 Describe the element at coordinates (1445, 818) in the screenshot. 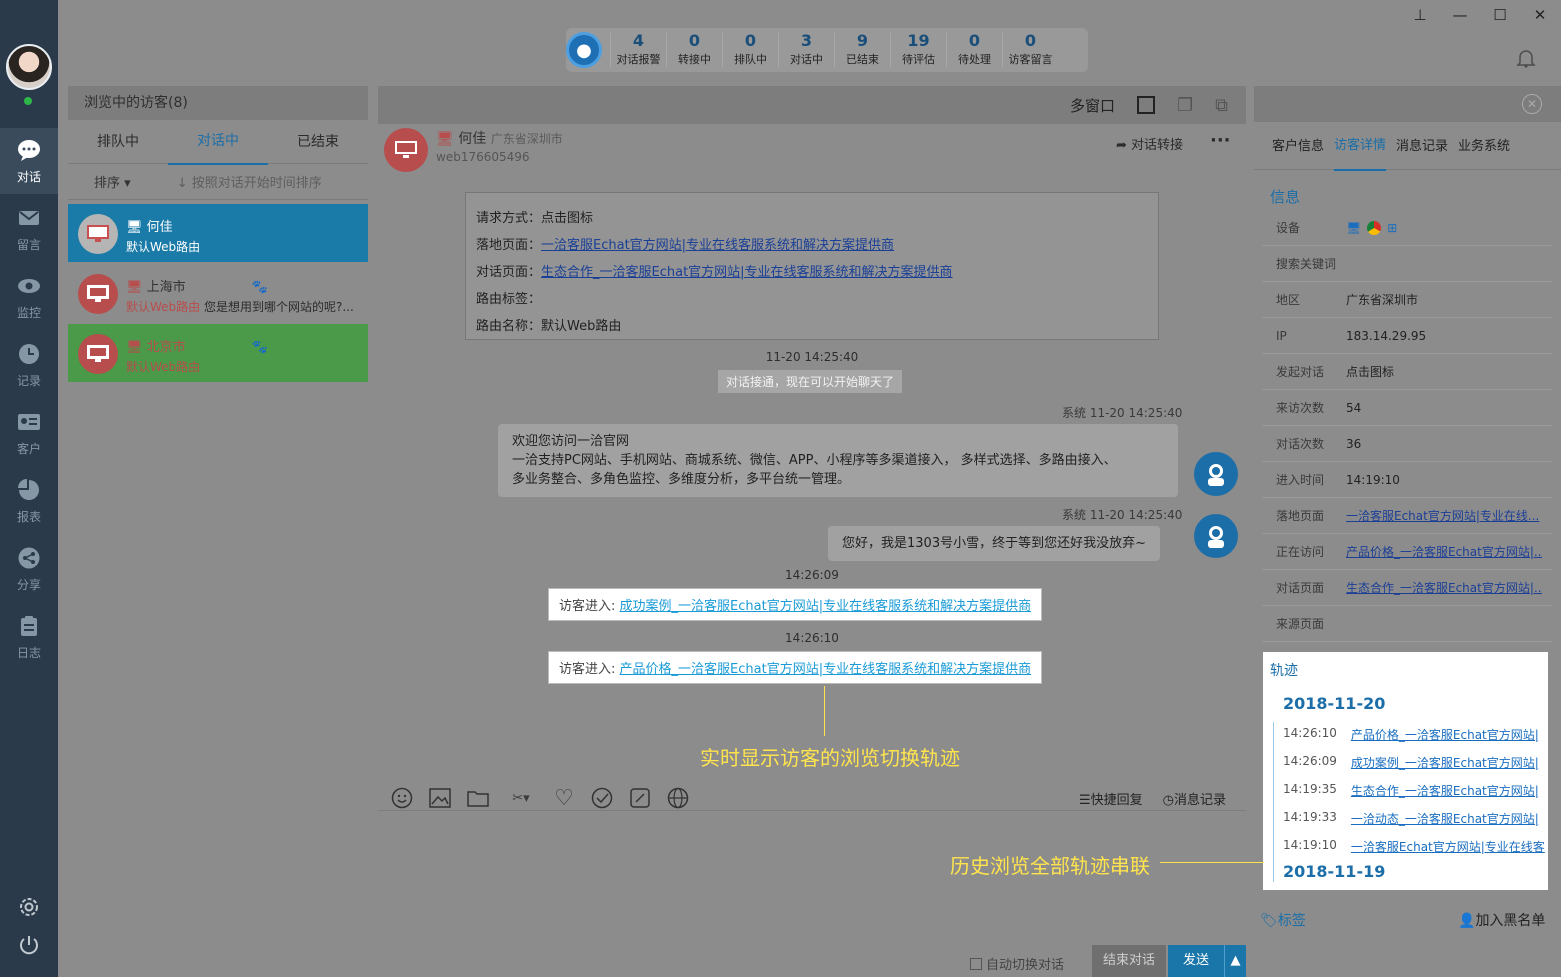

I see `track-page-link: 一洽动态_一洽客服Echat官方网站|` at that location.